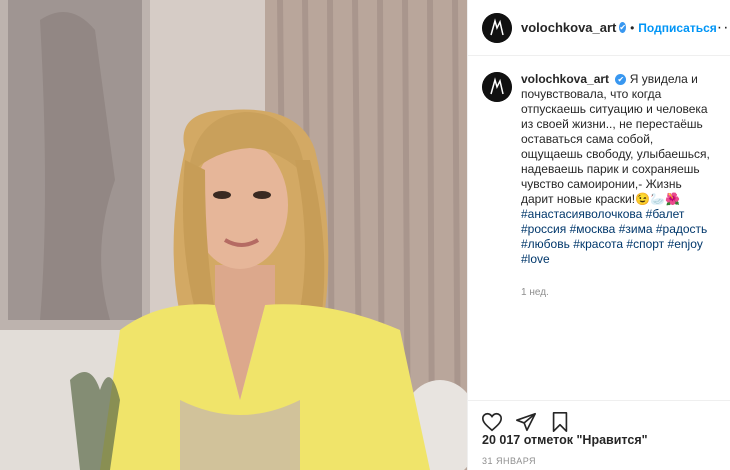 Image resolution: width=730 pixels, height=470 pixels. I want to click on caption-avatar, so click(497, 87).